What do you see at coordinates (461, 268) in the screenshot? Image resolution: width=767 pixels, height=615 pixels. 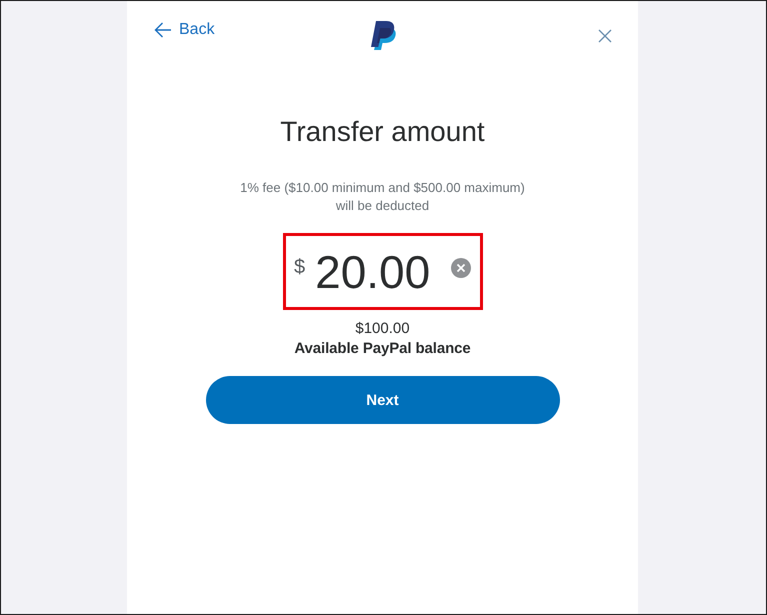 I see `clear-icon` at bounding box center [461, 268].